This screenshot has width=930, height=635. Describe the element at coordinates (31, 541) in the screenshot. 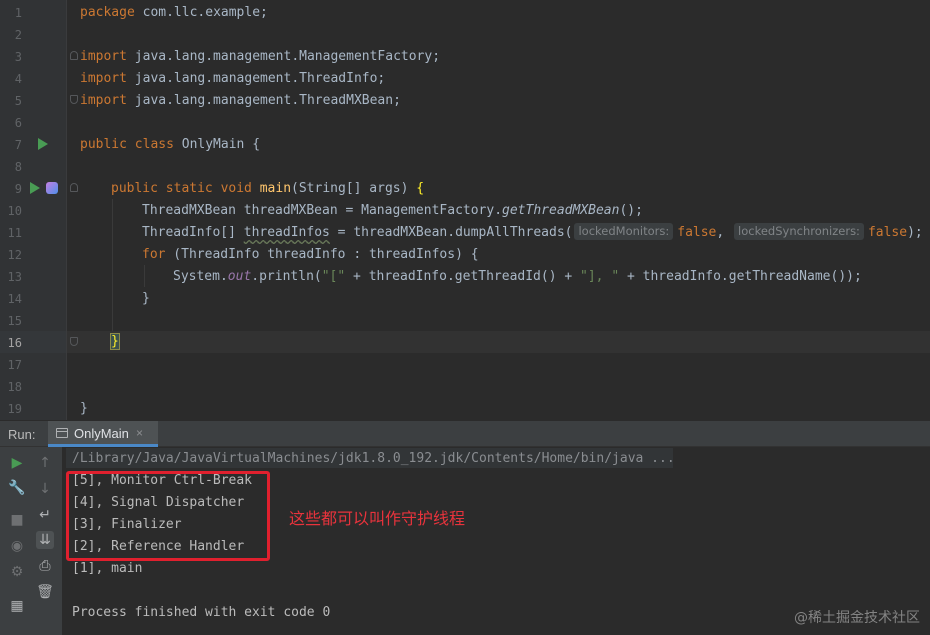

I see `run-toolbar: ▶ ↑ 🔧 ↓ ■ ↵ ◉ ⇊ ⚙ ⎙ 🗑 ▦` at that location.